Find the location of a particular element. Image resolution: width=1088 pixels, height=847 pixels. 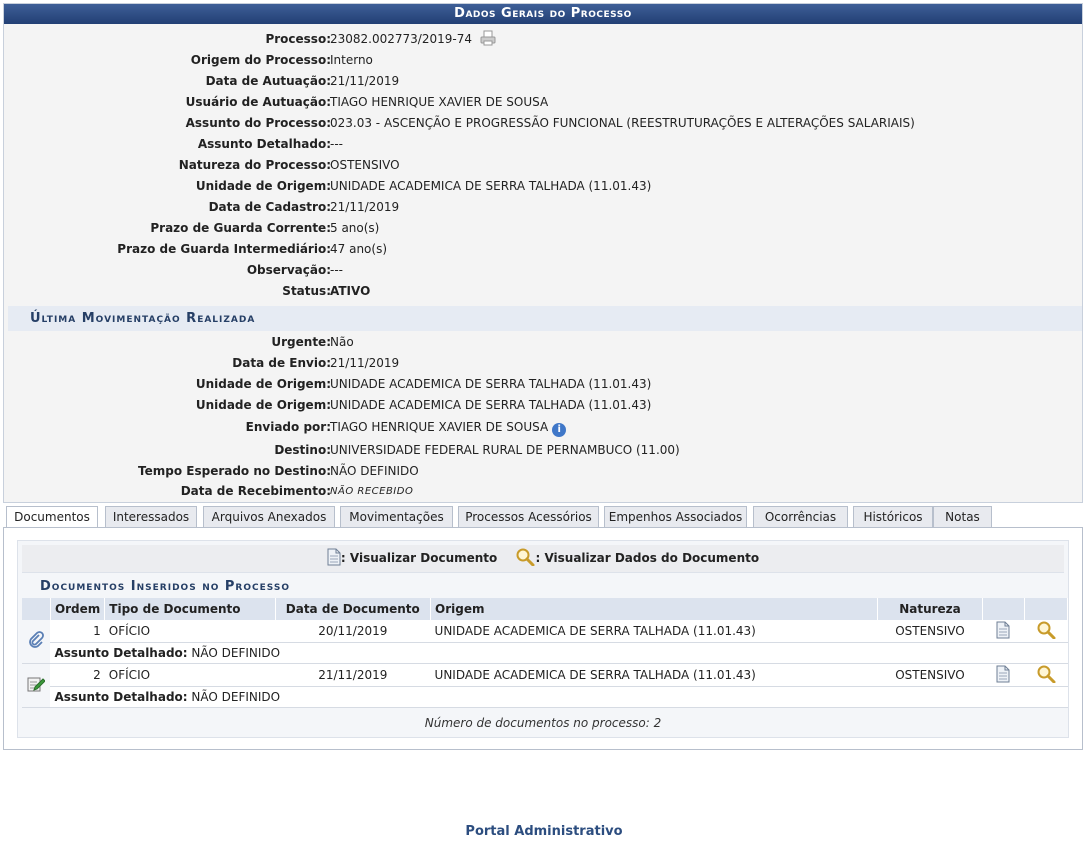

cell-ordem: 2 is located at coordinates (77, 675).